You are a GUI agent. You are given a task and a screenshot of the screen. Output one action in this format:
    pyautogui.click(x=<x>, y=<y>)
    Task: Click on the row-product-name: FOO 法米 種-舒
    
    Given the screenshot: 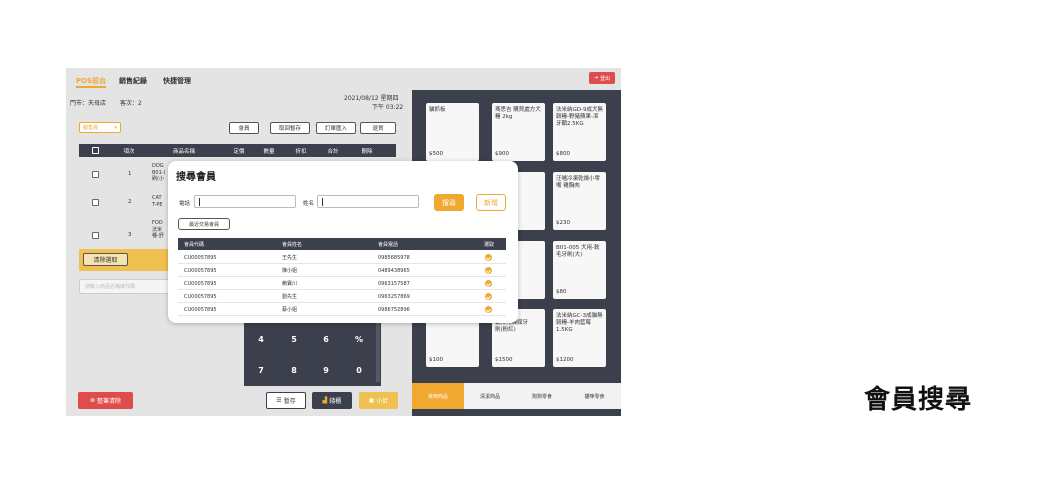 What is the action you would take?
    pyautogui.click(x=158, y=229)
    